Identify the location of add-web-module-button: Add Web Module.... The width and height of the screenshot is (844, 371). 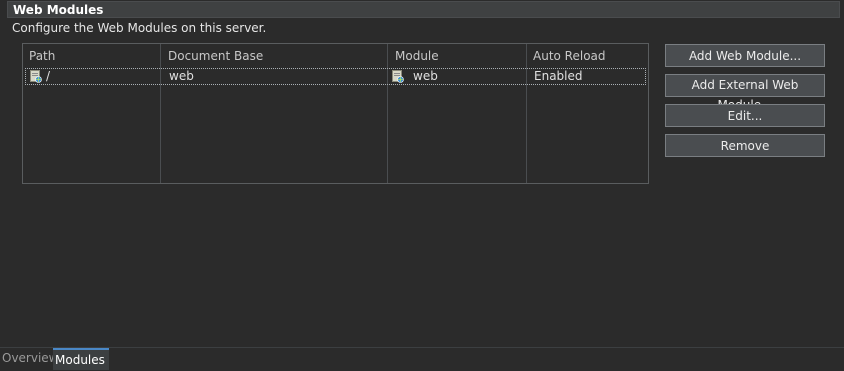
(745, 55).